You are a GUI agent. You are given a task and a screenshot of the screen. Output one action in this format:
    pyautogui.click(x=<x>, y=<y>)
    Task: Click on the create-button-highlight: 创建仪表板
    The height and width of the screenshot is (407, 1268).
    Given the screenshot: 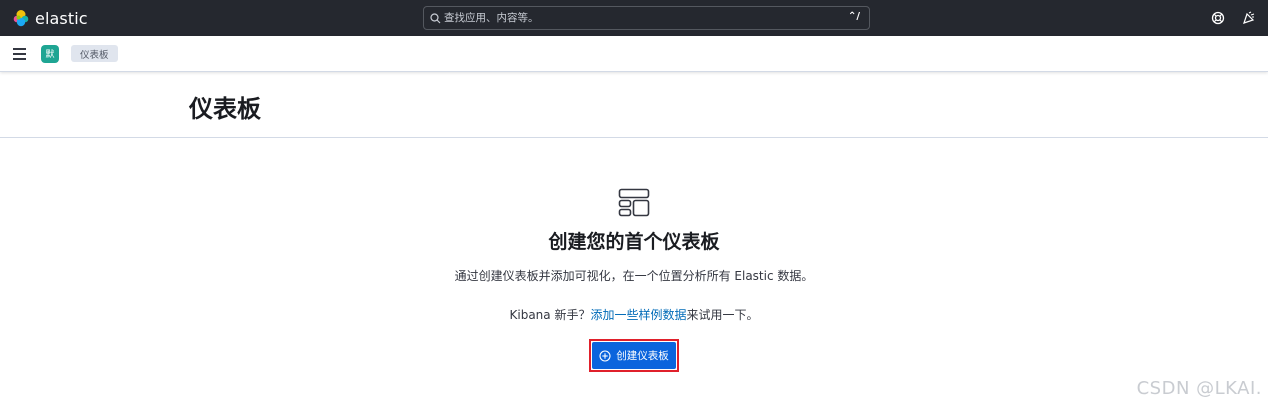 What is the action you would take?
    pyautogui.click(x=634, y=355)
    